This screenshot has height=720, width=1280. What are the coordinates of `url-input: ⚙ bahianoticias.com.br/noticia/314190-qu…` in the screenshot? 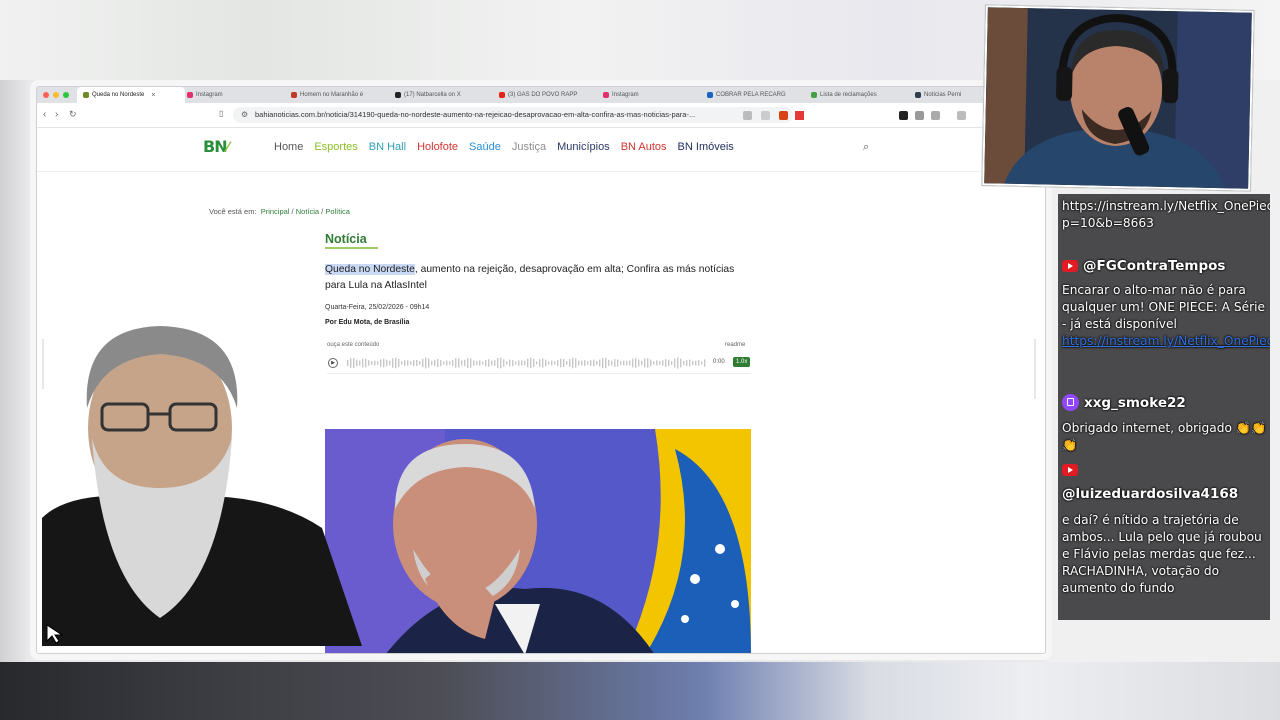 It's located at (513, 115).